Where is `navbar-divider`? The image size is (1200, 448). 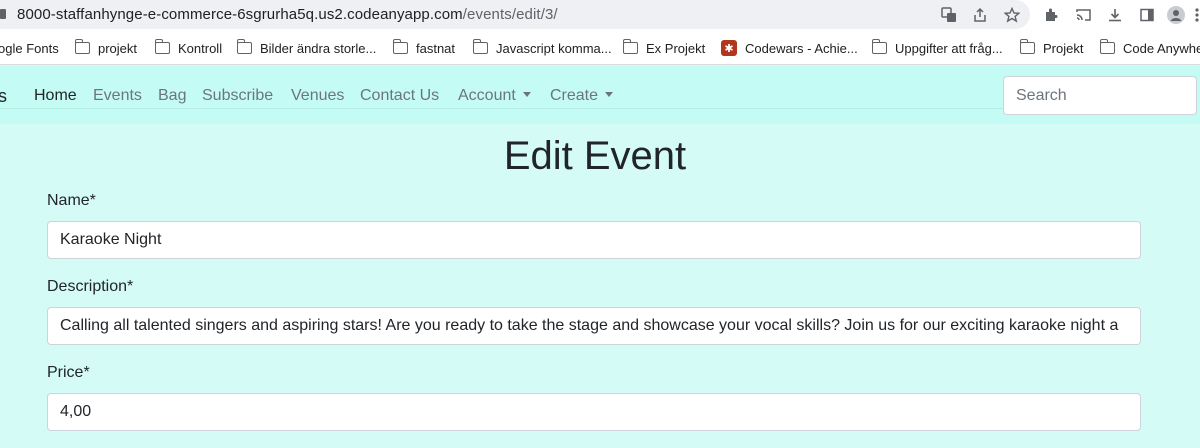
navbar-divider is located at coordinates (505, 108).